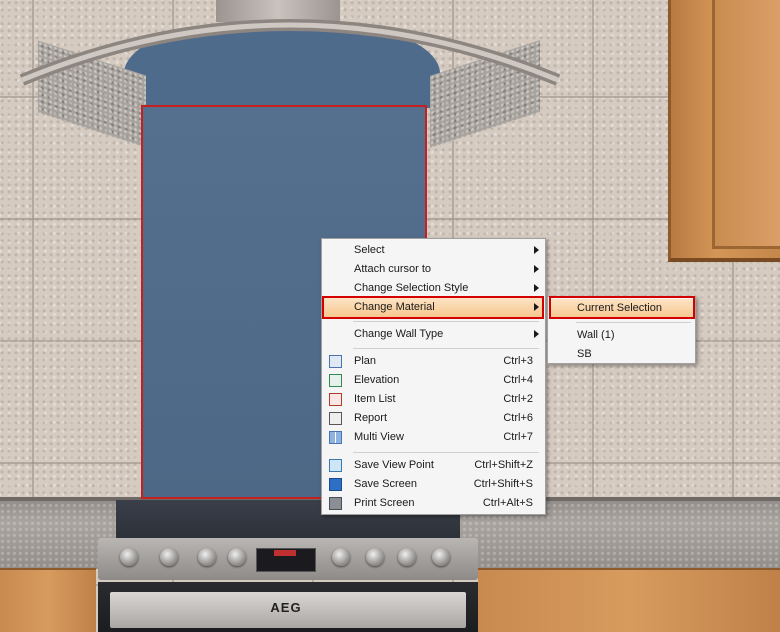 The width and height of the screenshot is (780, 632). Describe the element at coordinates (507, 503) in the screenshot. I see `menu-item-shortcut: Ctrl+Alt+S` at that location.